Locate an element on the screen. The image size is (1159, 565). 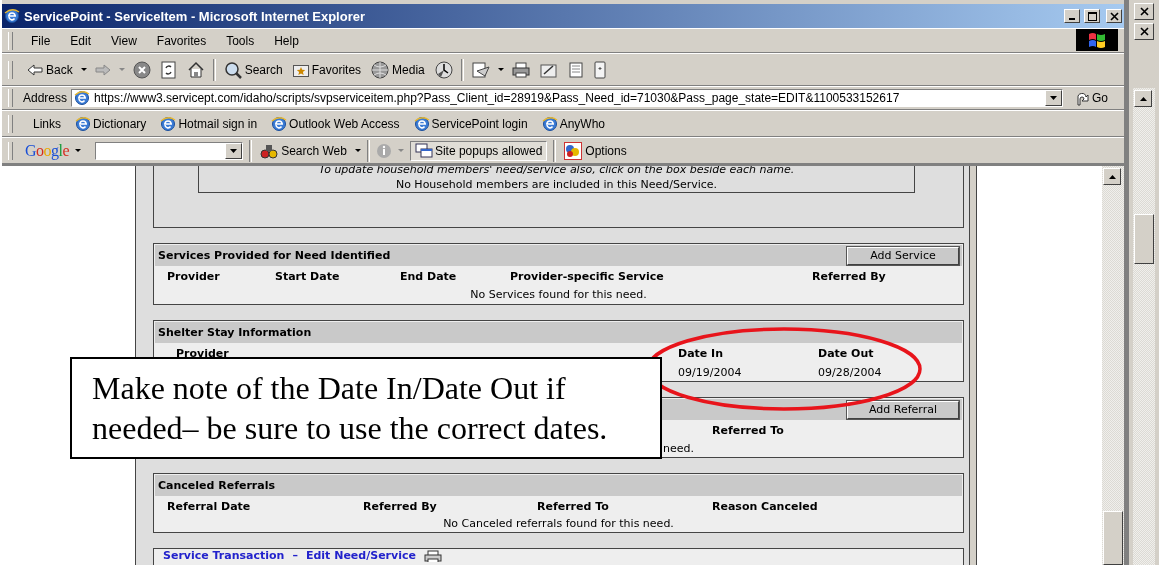
history-button is located at coordinates (443, 69).